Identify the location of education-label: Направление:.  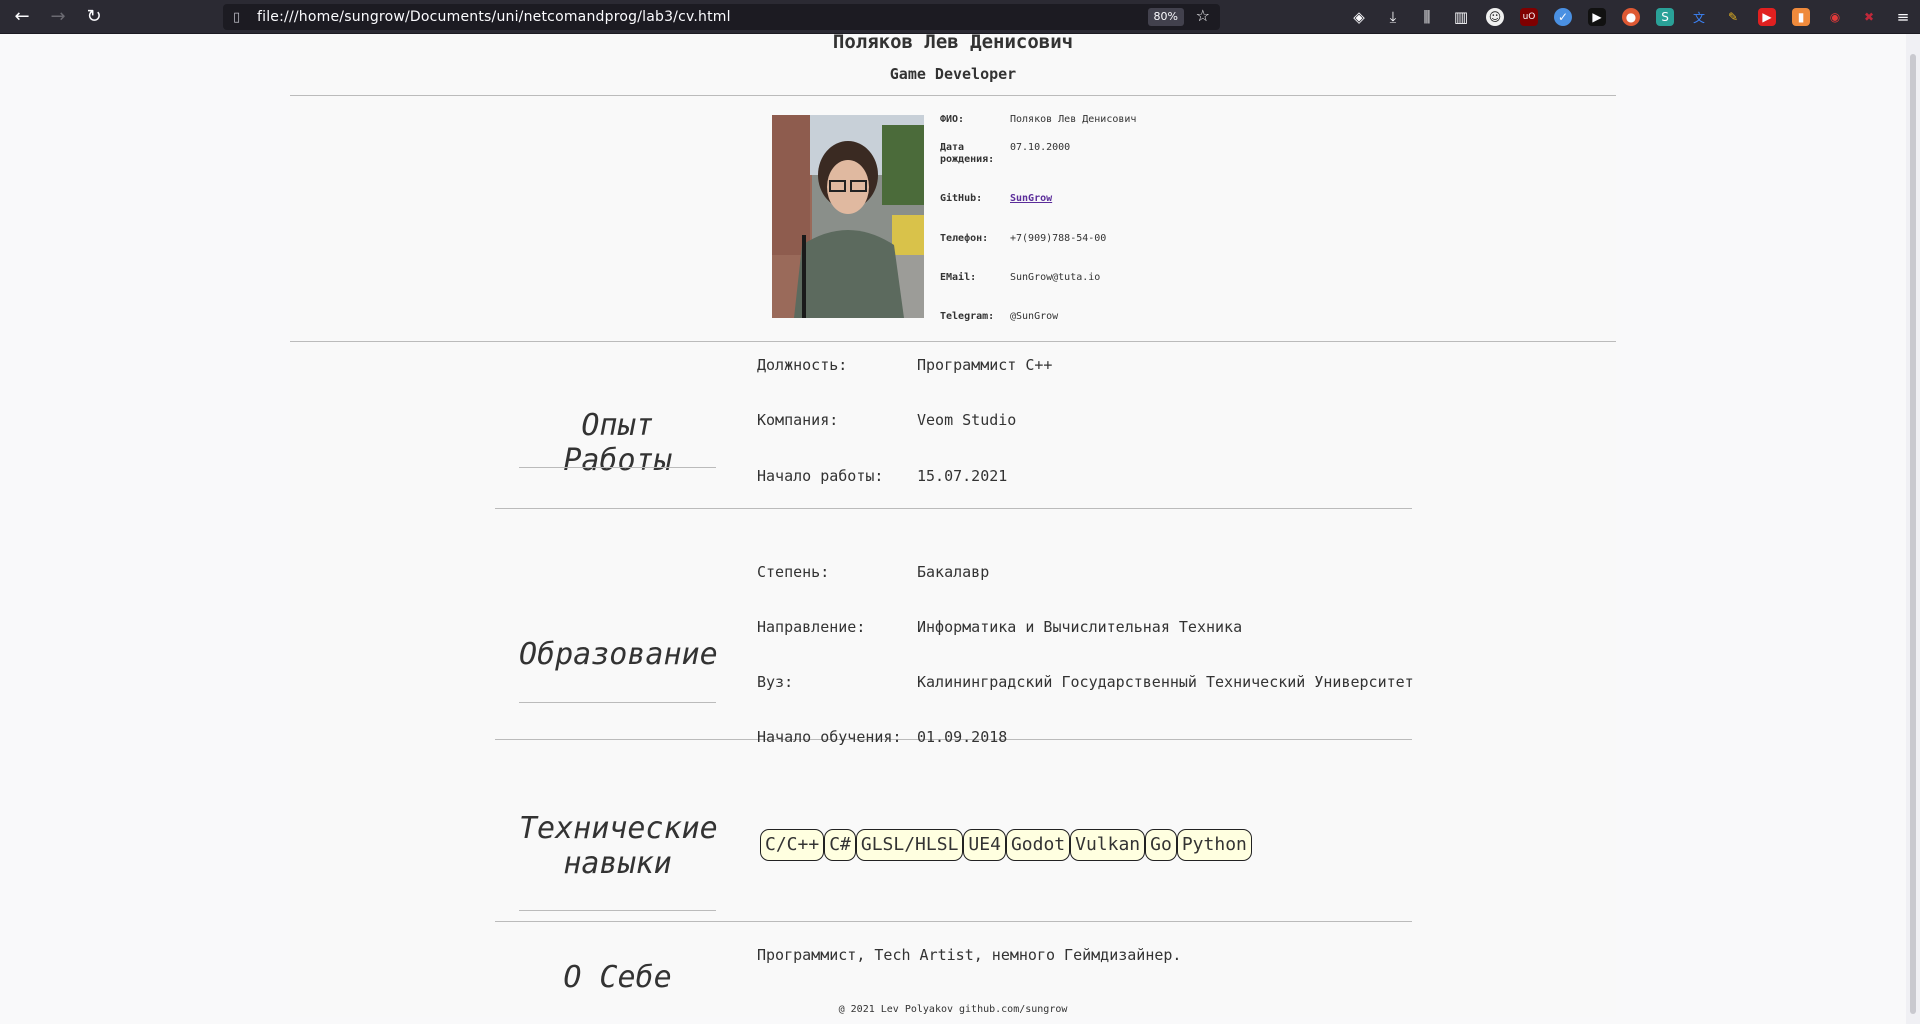
(811, 627).